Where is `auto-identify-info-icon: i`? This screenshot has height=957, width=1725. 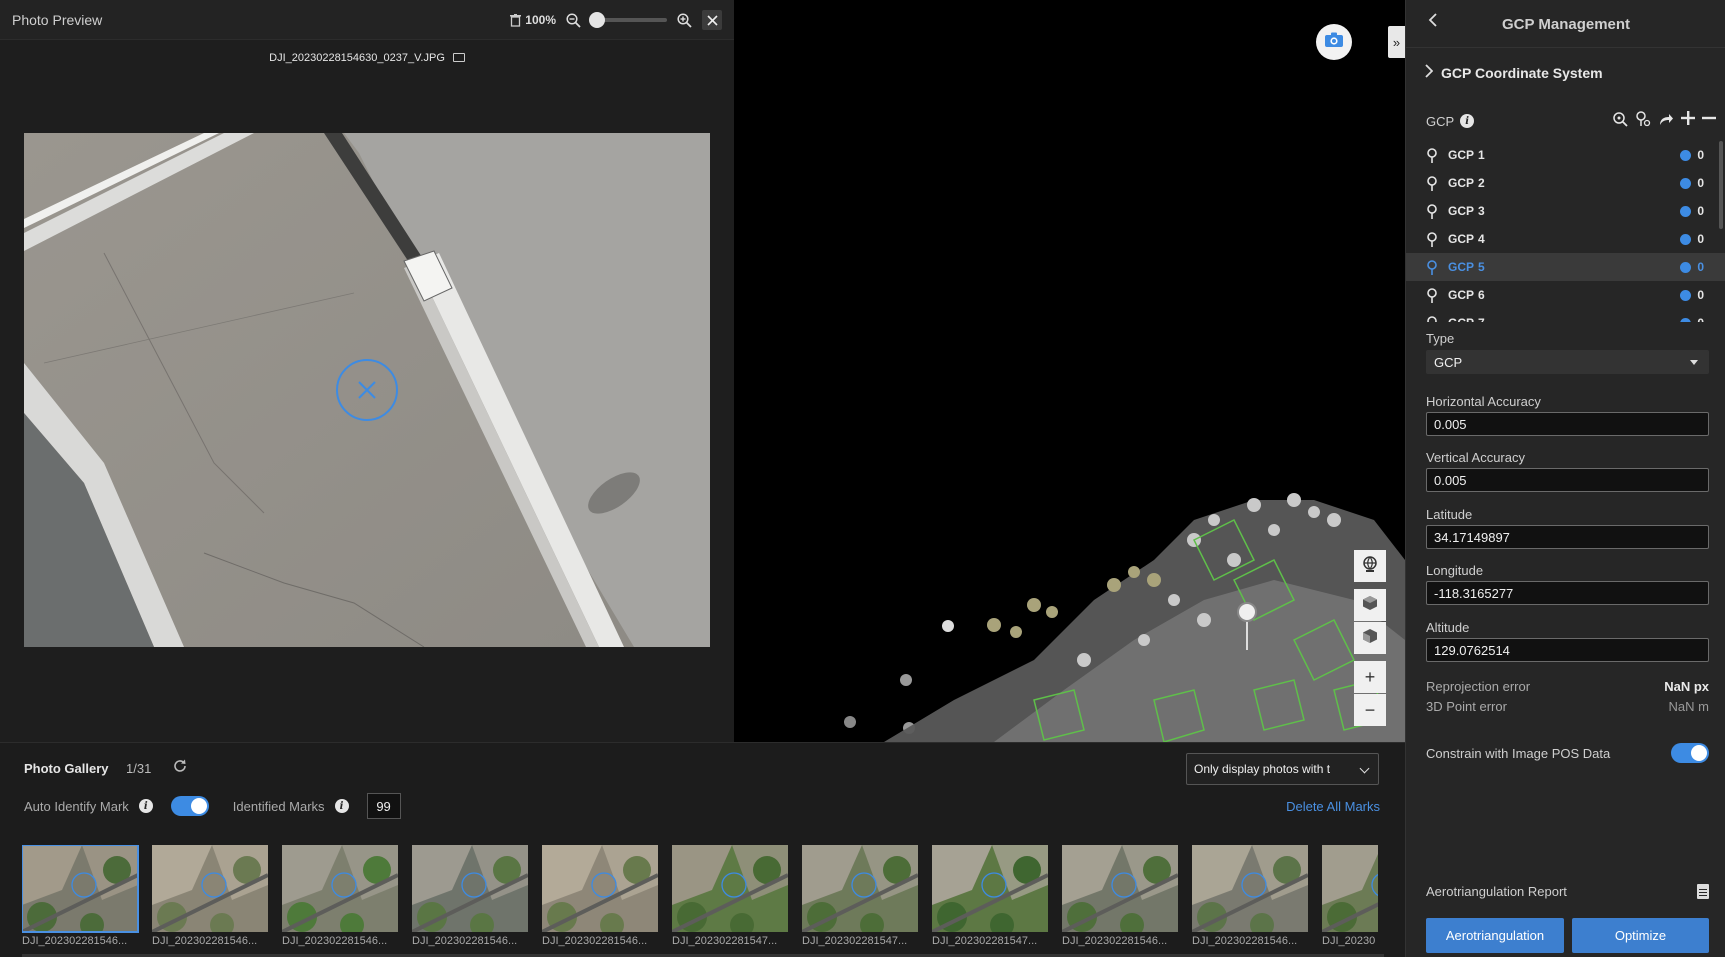 auto-identify-info-icon: i is located at coordinates (145, 806).